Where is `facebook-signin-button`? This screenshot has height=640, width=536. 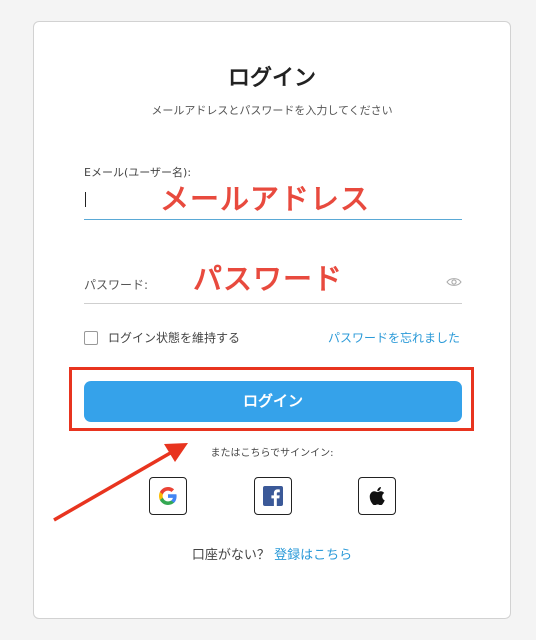
facebook-signin-button is located at coordinates (273, 496).